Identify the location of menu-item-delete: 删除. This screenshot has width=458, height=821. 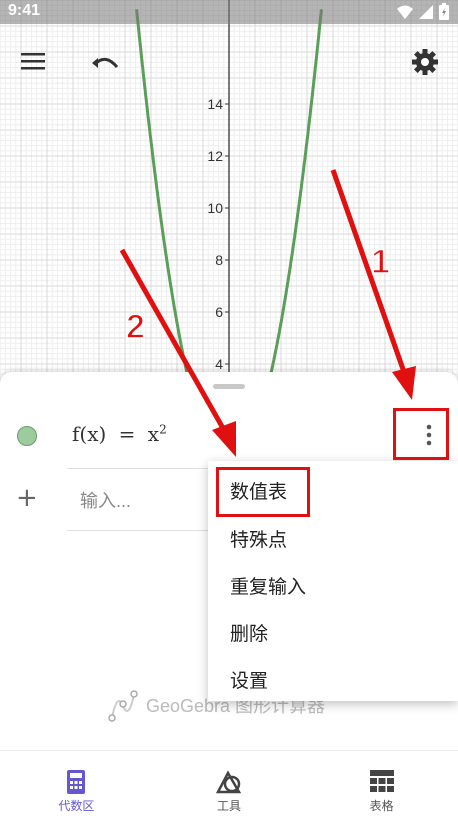
(333, 630).